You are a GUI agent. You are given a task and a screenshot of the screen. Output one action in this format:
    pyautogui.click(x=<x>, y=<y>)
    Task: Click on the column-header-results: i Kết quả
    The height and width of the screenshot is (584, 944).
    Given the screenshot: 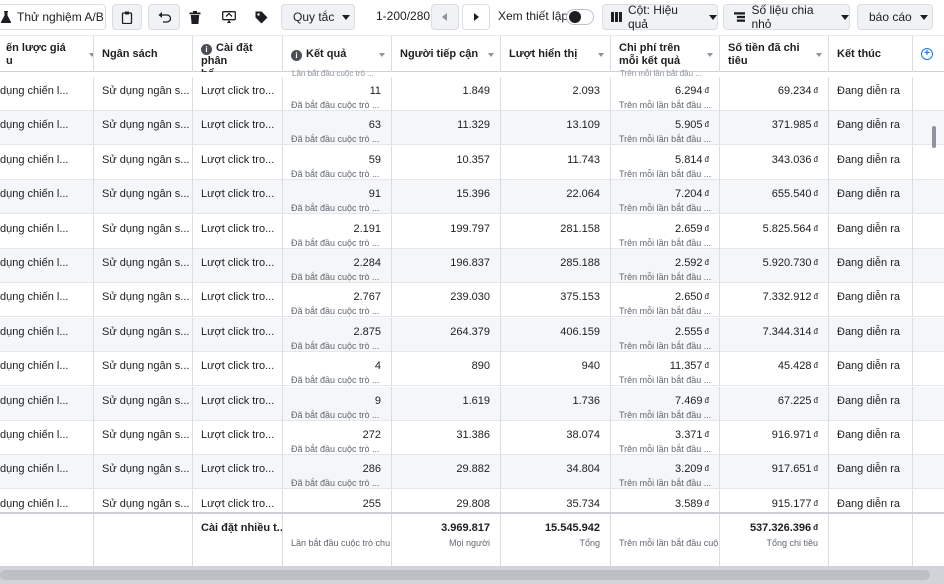 What is the action you would take?
    pyautogui.click(x=337, y=54)
    